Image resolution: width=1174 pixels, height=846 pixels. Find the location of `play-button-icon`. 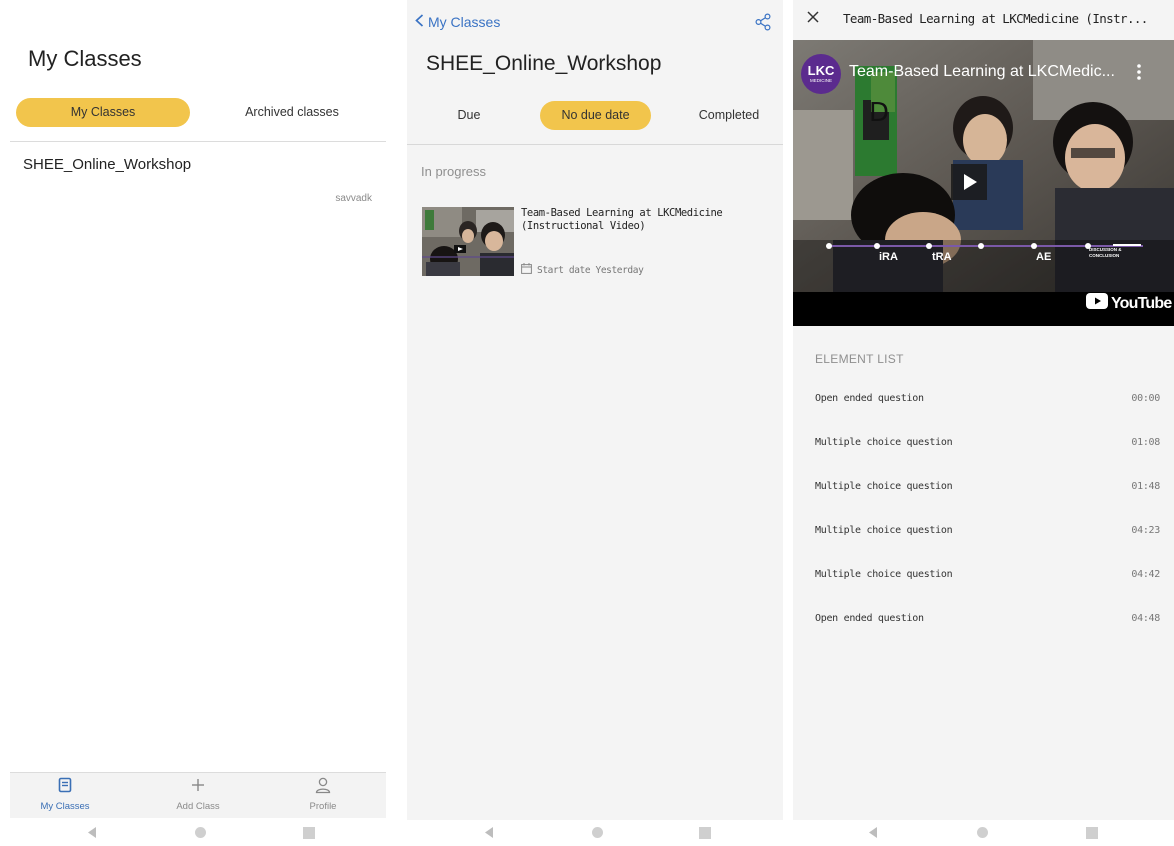

play-button-icon is located at coordinates (969, 184).